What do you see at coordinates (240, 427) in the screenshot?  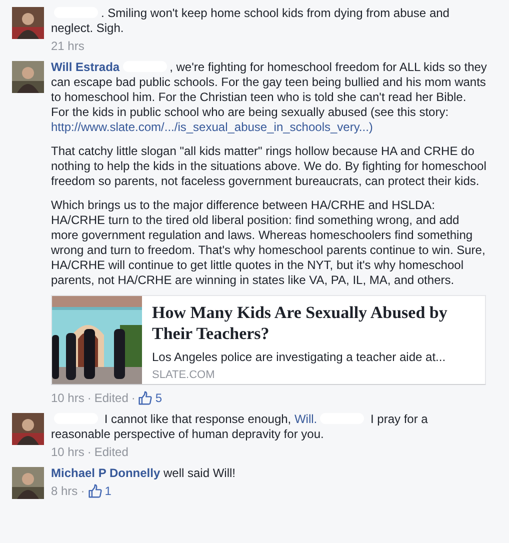 I see `comment-text: I cannot like that response enough, Will. I pray for a reasonable perspective of human depravity for you.` at bounding box center [240, 427].